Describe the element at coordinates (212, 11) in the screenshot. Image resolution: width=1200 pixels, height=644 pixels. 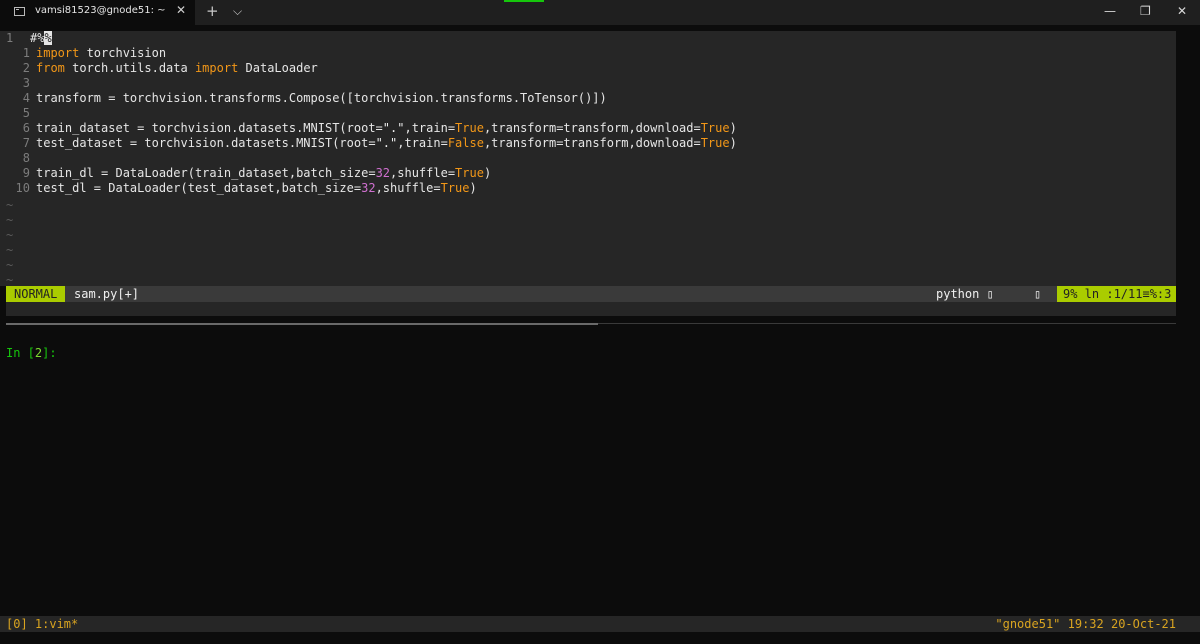
I see `new-tab-button: +` at that location.